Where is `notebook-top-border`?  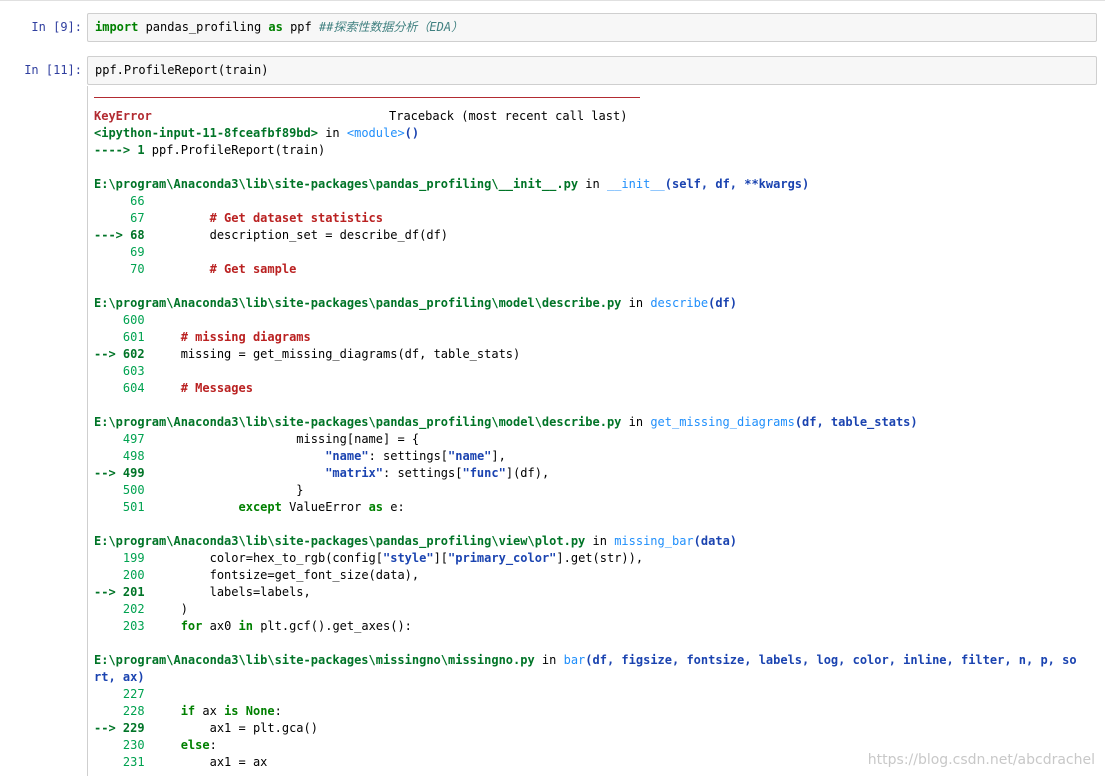
notebook-top-border is located at coordinates (552, 0).